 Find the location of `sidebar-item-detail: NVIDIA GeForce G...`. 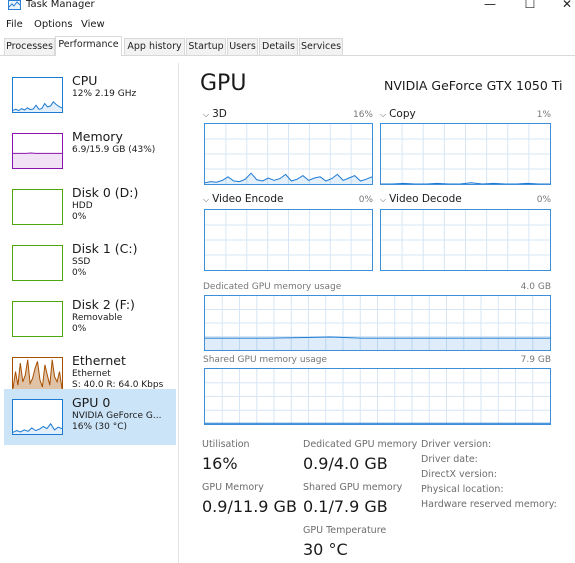

sidebar-item-detail: NVIDIA GeForce G... is located at coordinates (117, 416).